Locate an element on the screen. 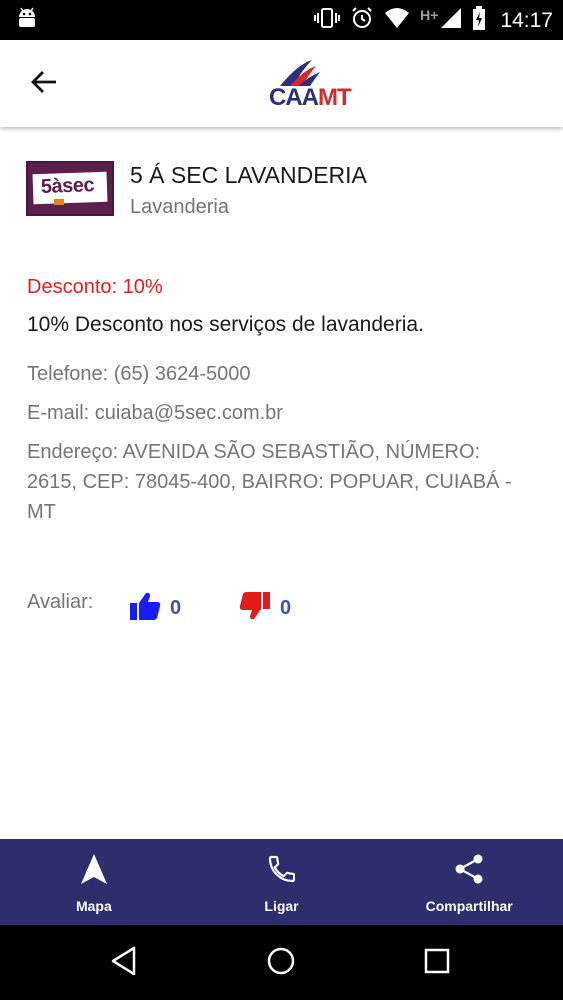 This screenshot has width=563, height=1000. alarm-icon is located at coordinates (362, 20).